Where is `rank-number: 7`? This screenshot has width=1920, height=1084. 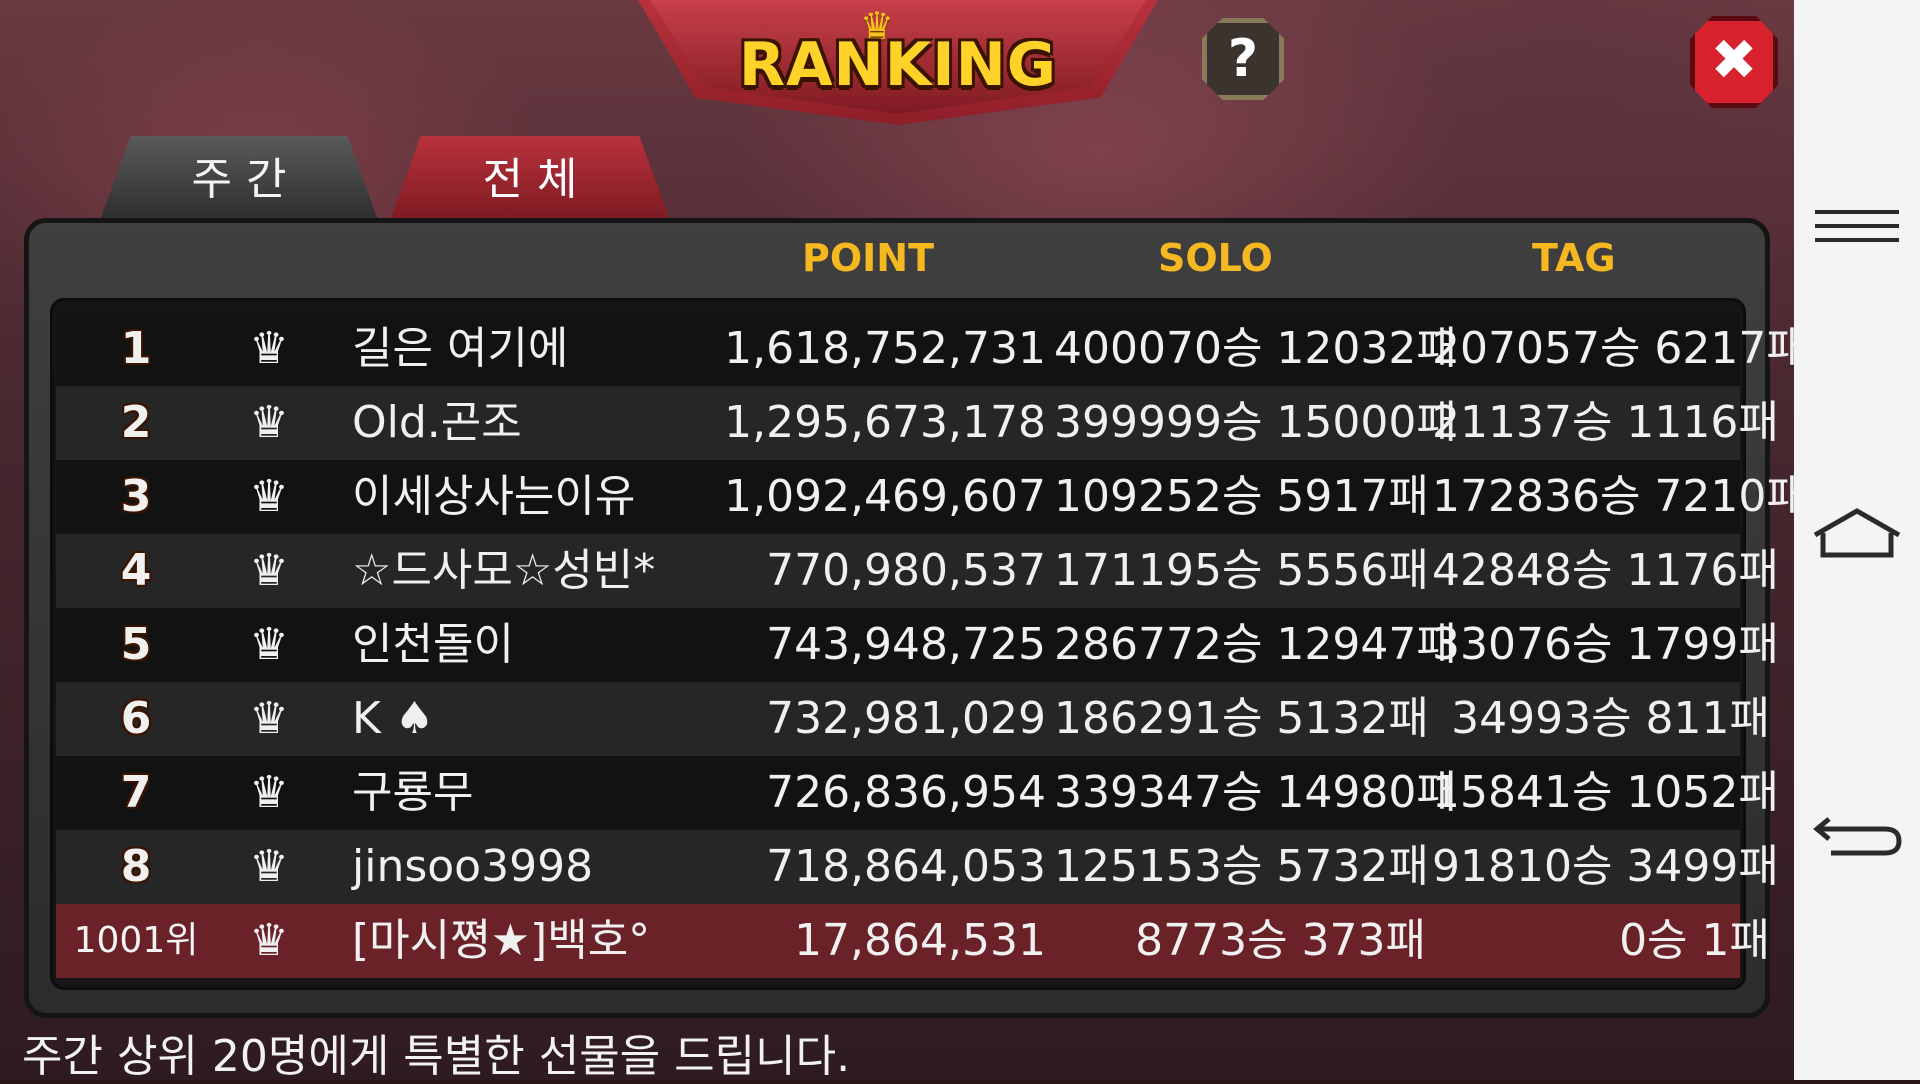 rank-number: 7 is located at coordinates (136, 792).